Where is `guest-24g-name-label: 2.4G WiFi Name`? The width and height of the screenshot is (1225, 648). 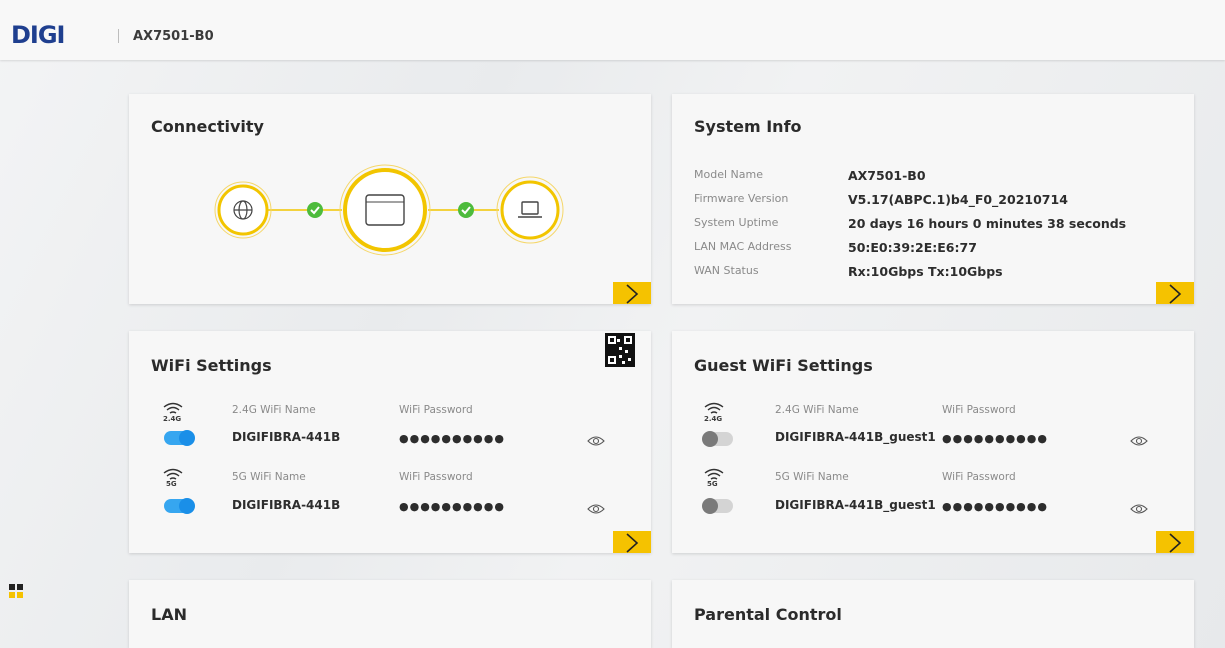
guest-24g-name-label: 2.4G WiFi Name is located at coordinates (817, 410).